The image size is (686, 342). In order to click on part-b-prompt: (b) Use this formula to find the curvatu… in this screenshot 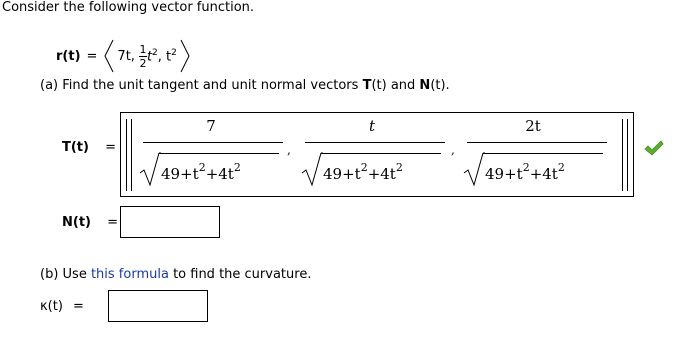, I will do `click(176, 274)`.